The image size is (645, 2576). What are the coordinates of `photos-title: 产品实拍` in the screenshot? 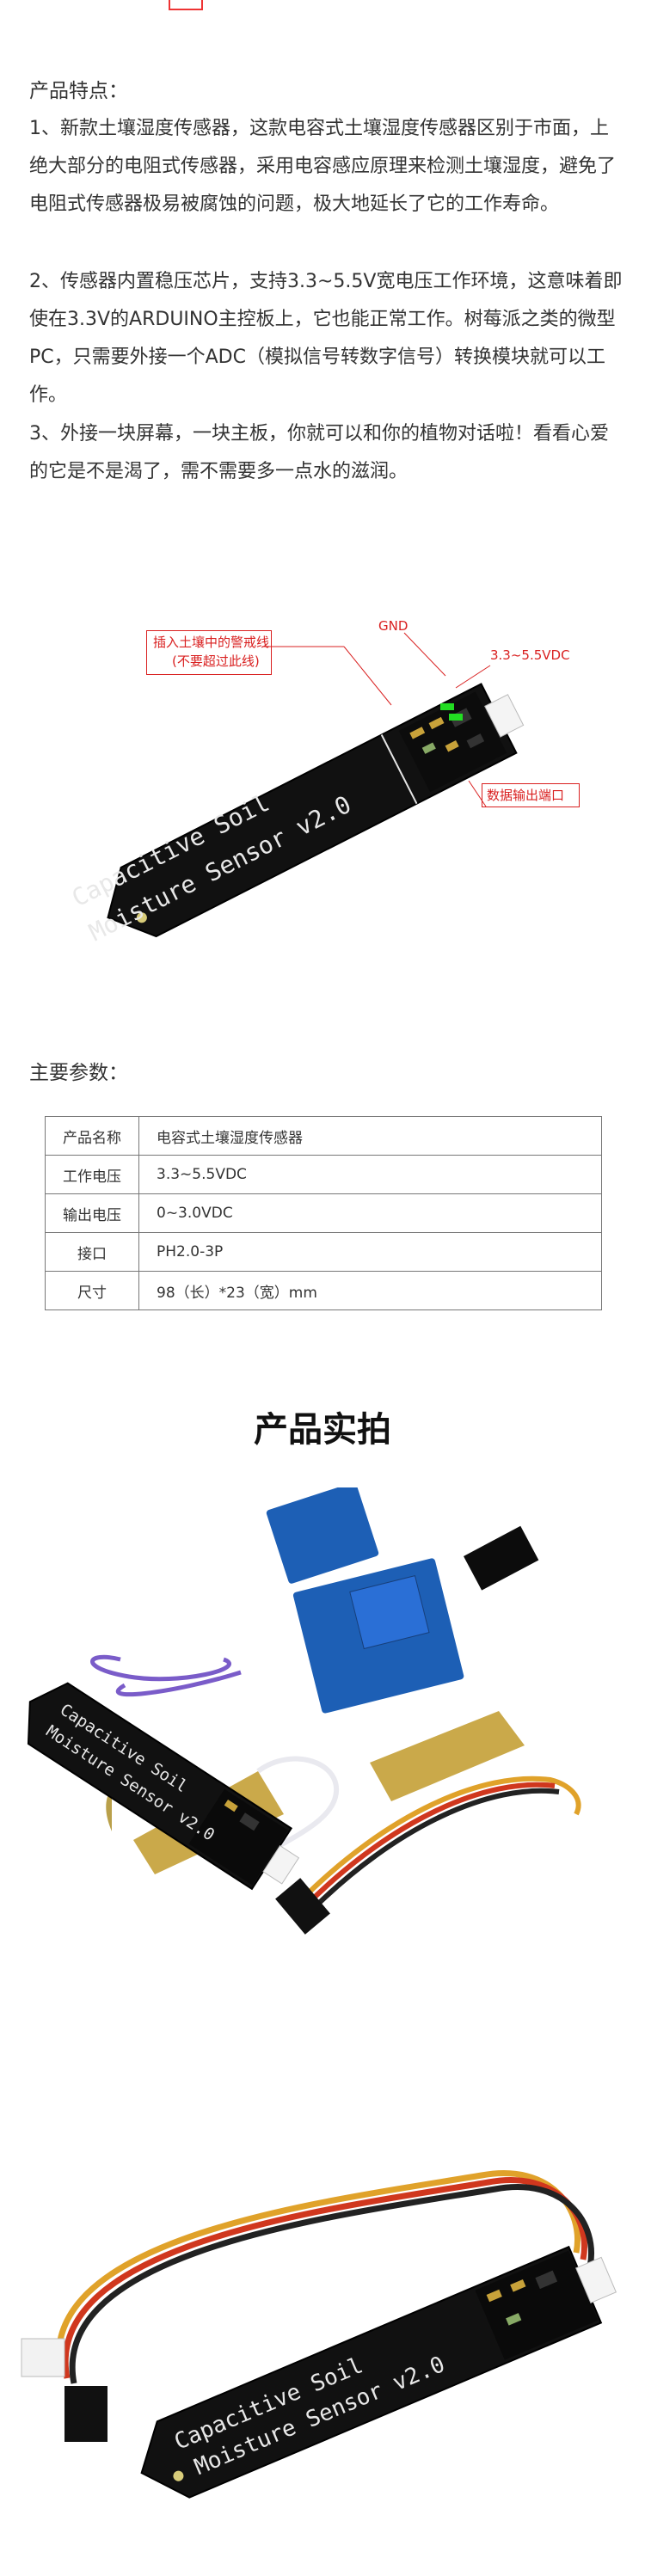 It's located at (322, 1430).